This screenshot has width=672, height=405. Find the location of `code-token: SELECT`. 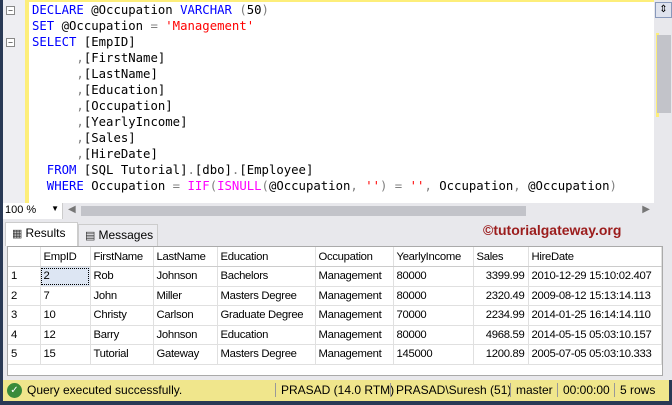

code-token: SELECT is located at coordinates (54, 42).